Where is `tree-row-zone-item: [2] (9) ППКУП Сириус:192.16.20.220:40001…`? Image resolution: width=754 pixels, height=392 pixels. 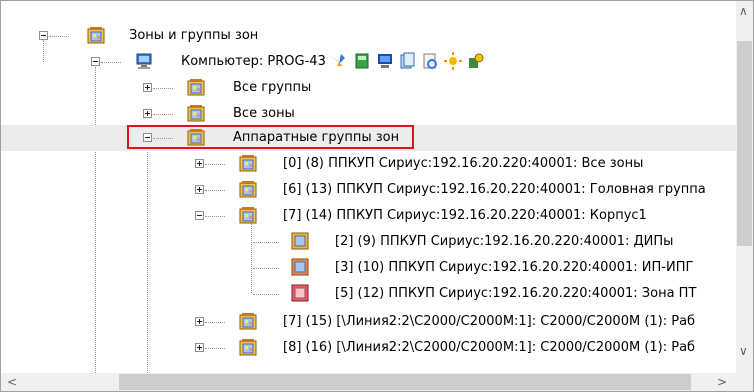
tree-row-zone-item: [2] (9) ППКУП Сириус:192.16.20.220:40001… is located at coordinates (368, 242).